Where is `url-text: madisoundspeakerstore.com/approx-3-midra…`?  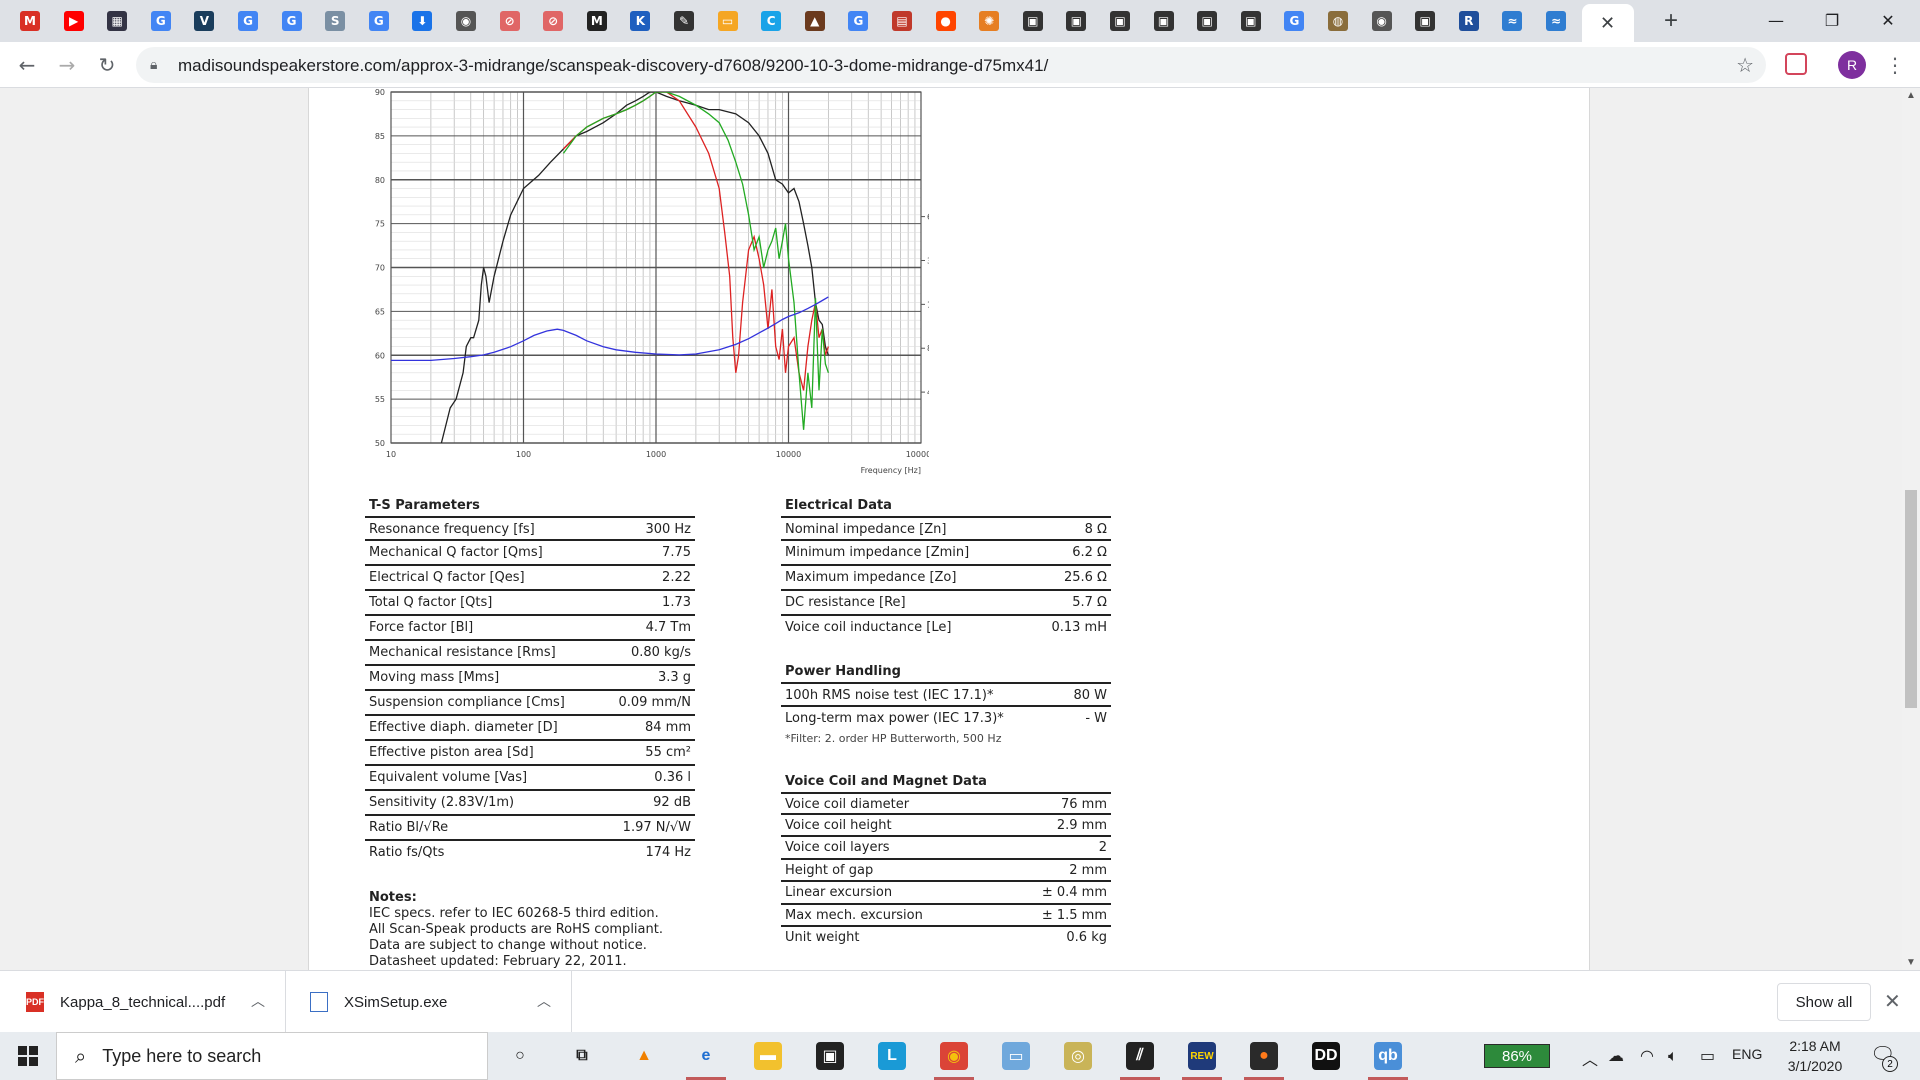 url-text: madisoundspeakerstore.com/approx-3-midra… is located at coordinates (613, 66).